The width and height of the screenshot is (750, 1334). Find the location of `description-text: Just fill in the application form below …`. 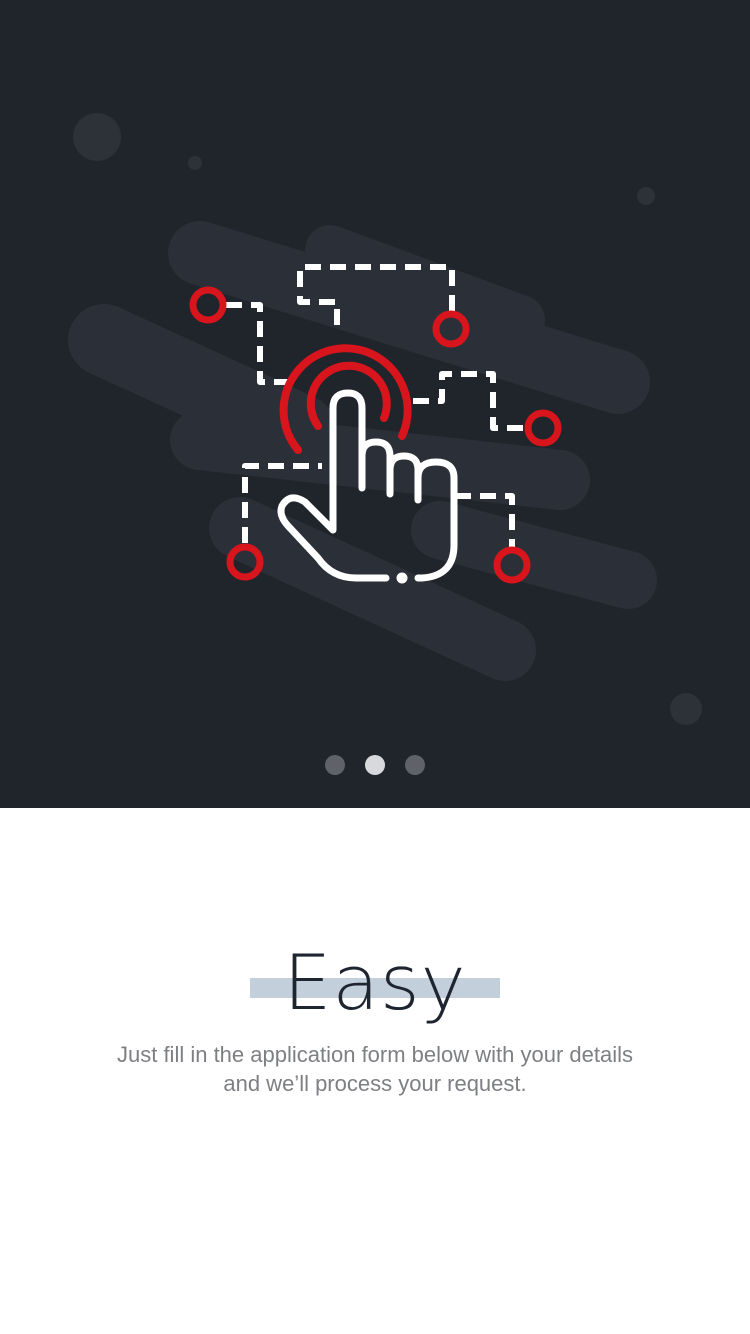

description-text: Just fill in the application form below … is located at coordinates (375, 1069).